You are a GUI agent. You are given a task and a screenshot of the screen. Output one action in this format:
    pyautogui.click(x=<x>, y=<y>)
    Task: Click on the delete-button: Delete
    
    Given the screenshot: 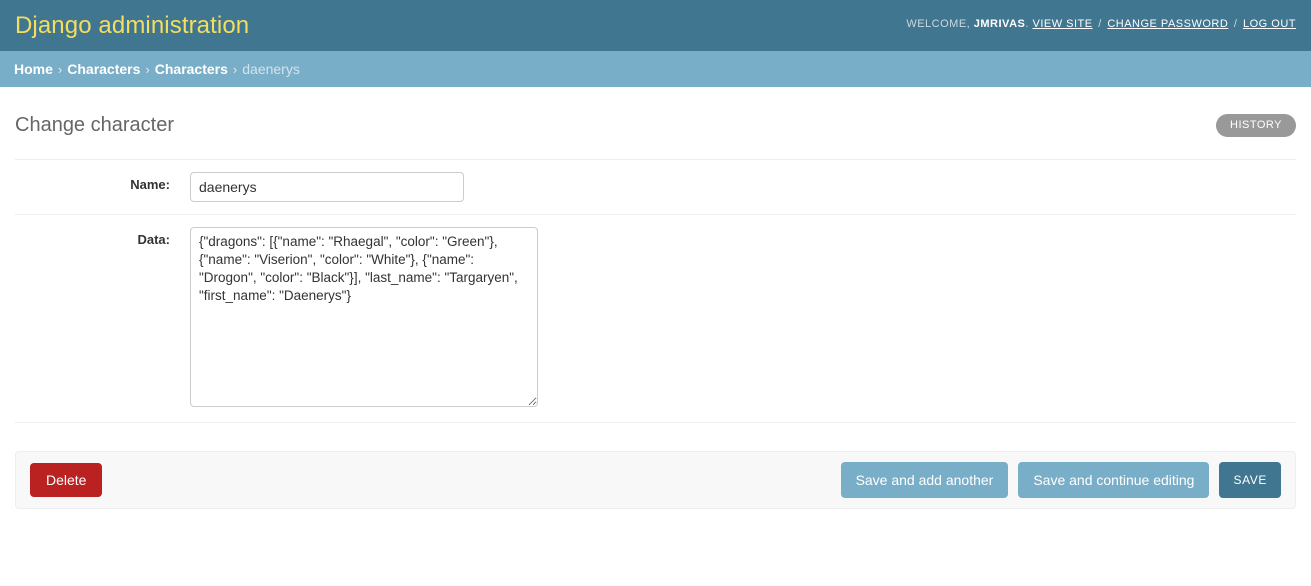 What is the action you would take?
    pyautogui.click(x=66, y=480)
    